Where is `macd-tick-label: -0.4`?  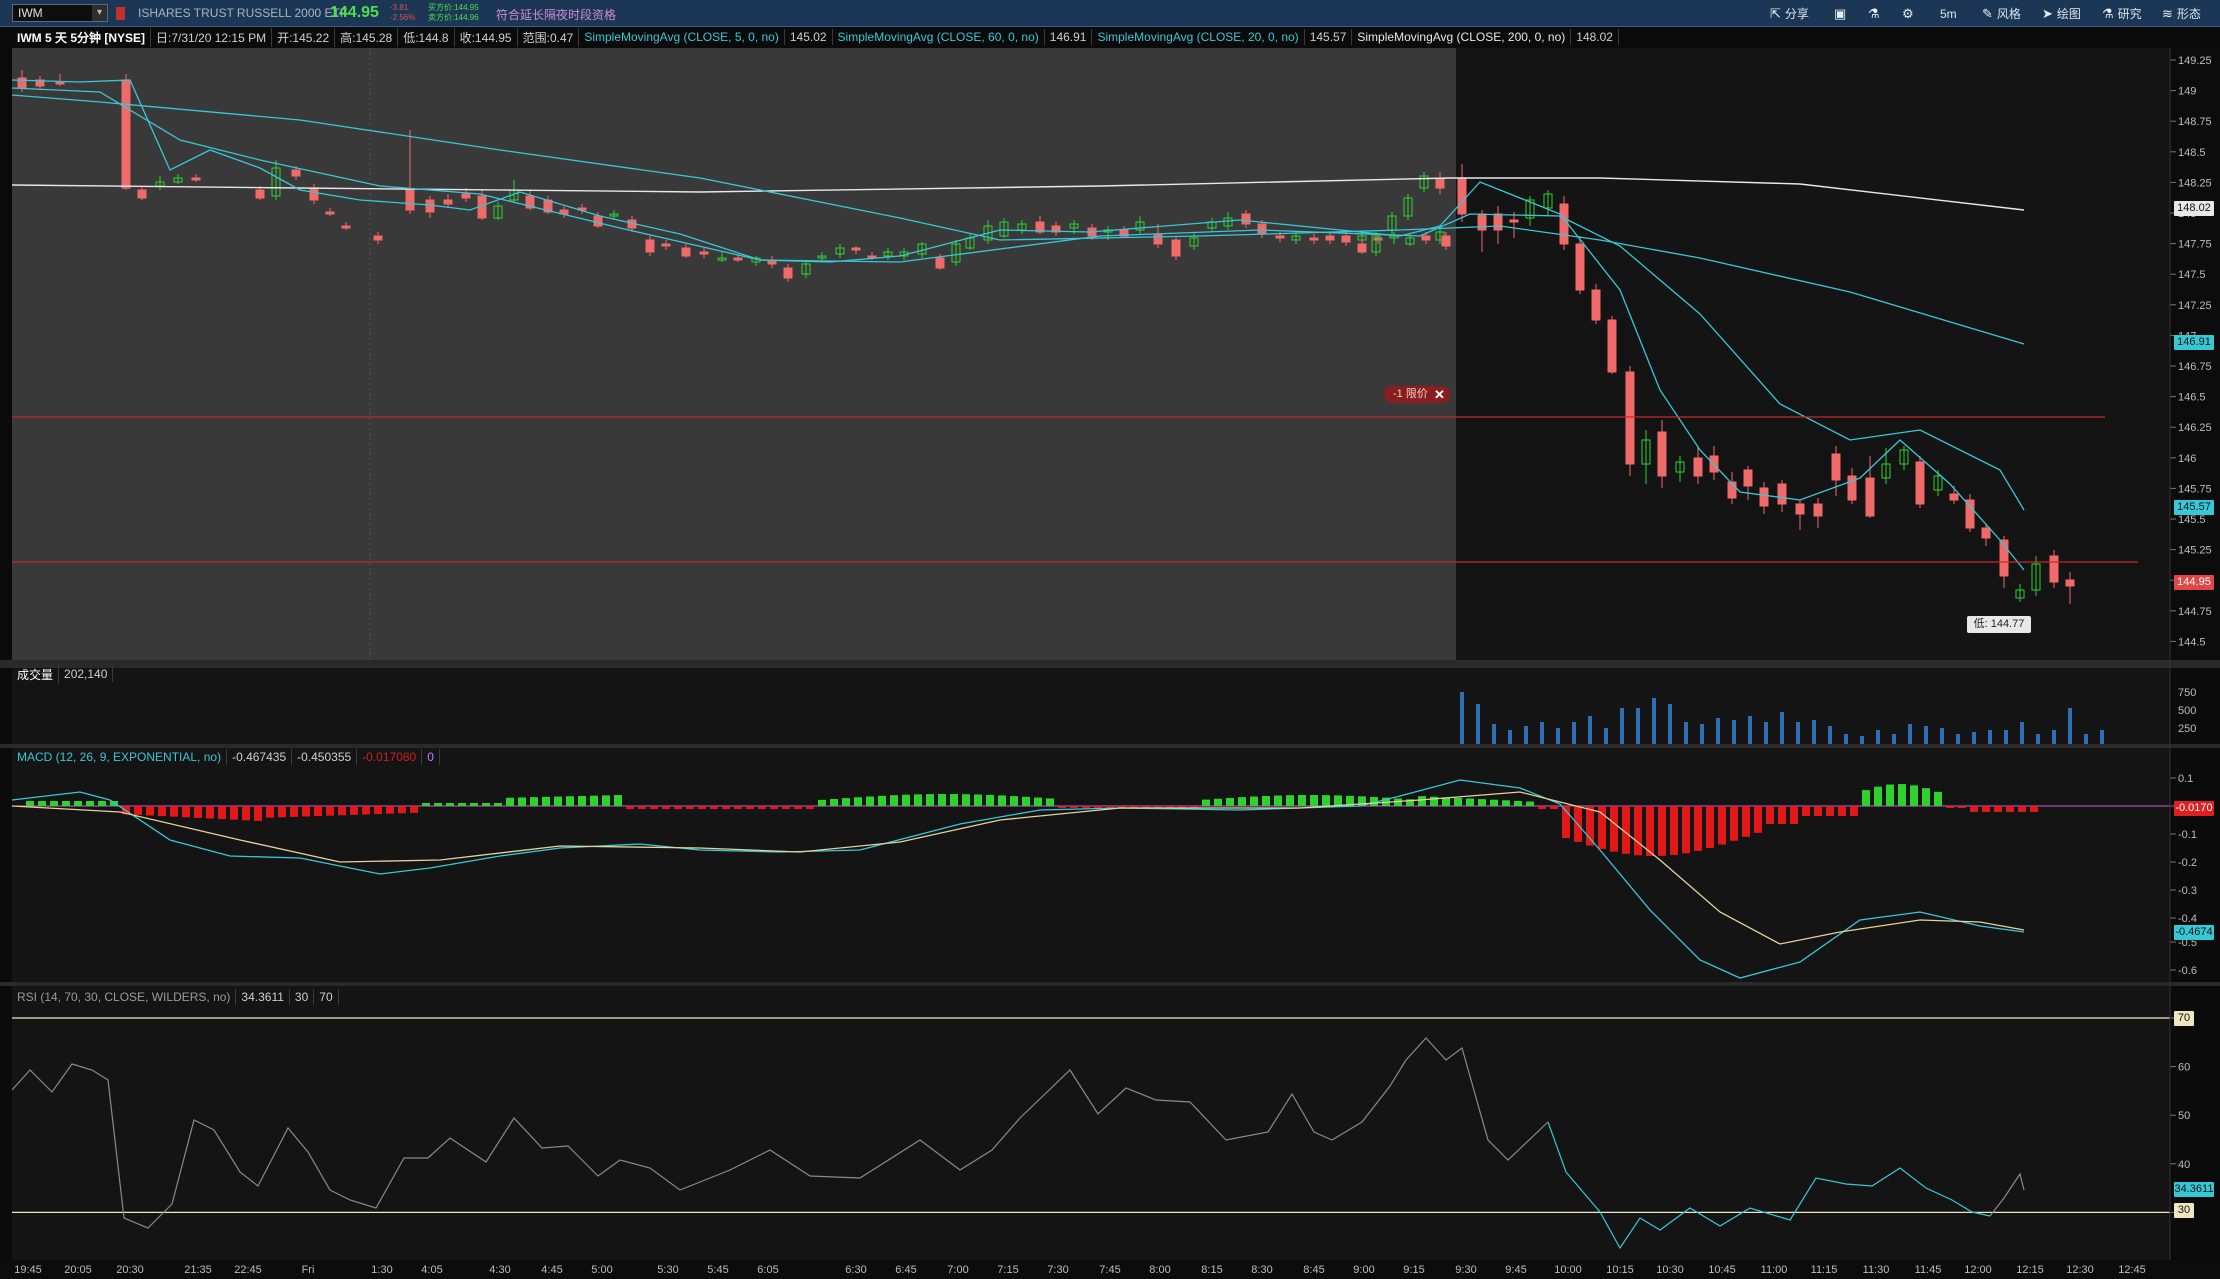 macd-tick-label: -0.4 is located at coordinates (2187, 919).